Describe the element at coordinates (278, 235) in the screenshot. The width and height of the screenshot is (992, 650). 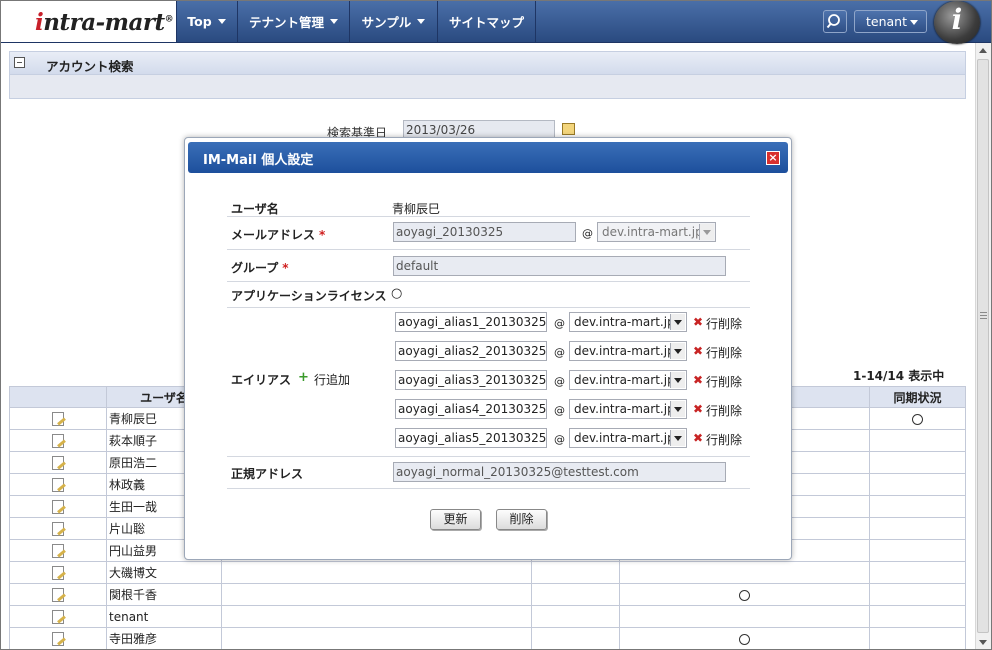
I see `mail-address-label: メールアドレス *` at that location.